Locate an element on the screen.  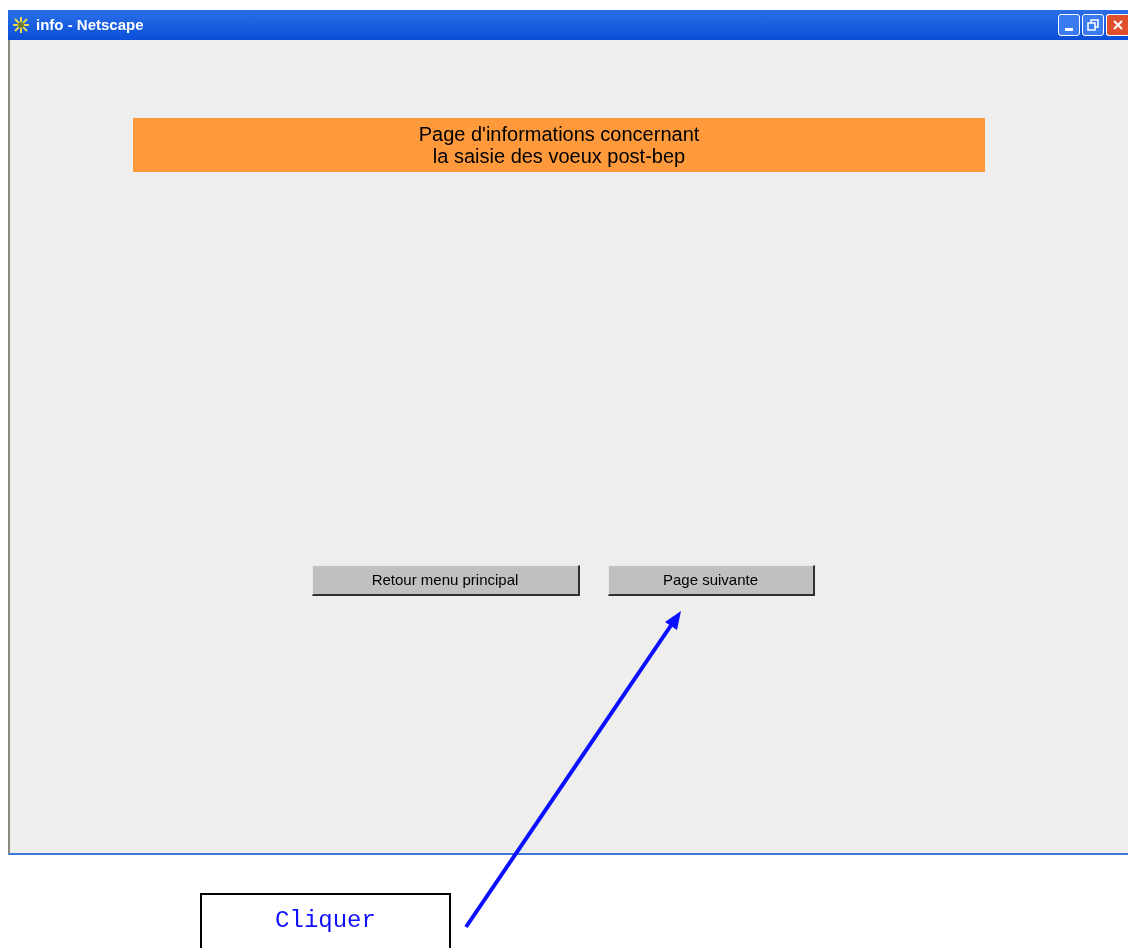
next-page-button: Page suivante is located at coordinates (711, 580).